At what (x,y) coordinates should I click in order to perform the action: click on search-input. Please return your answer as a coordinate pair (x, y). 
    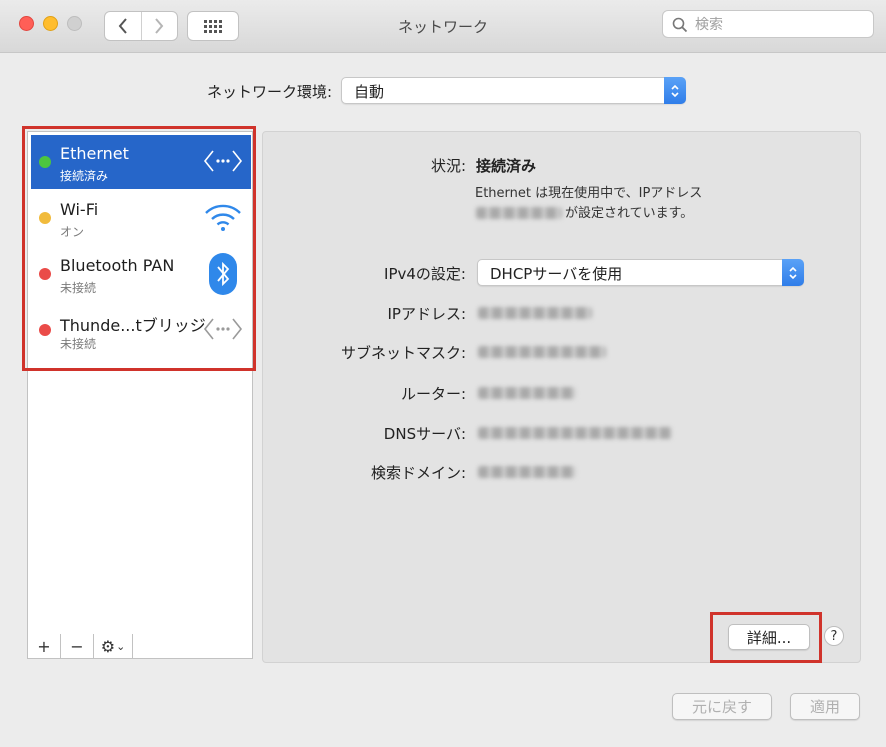
    Looking at the image, I should click on (780, 25).